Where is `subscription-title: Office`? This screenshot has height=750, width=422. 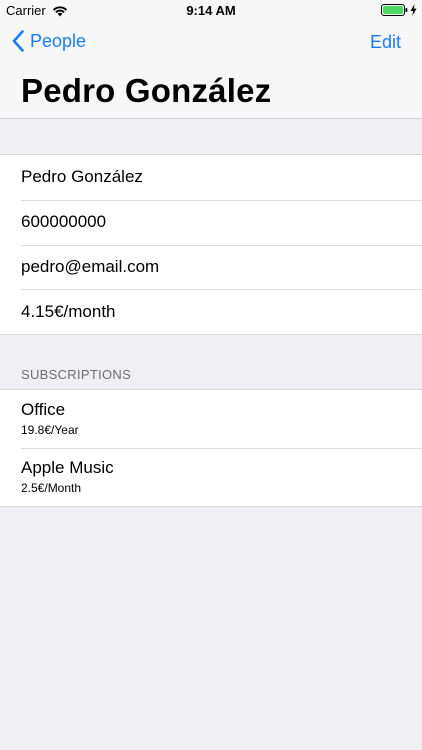 subscription-title: Office is located at coordinates (43, 409).